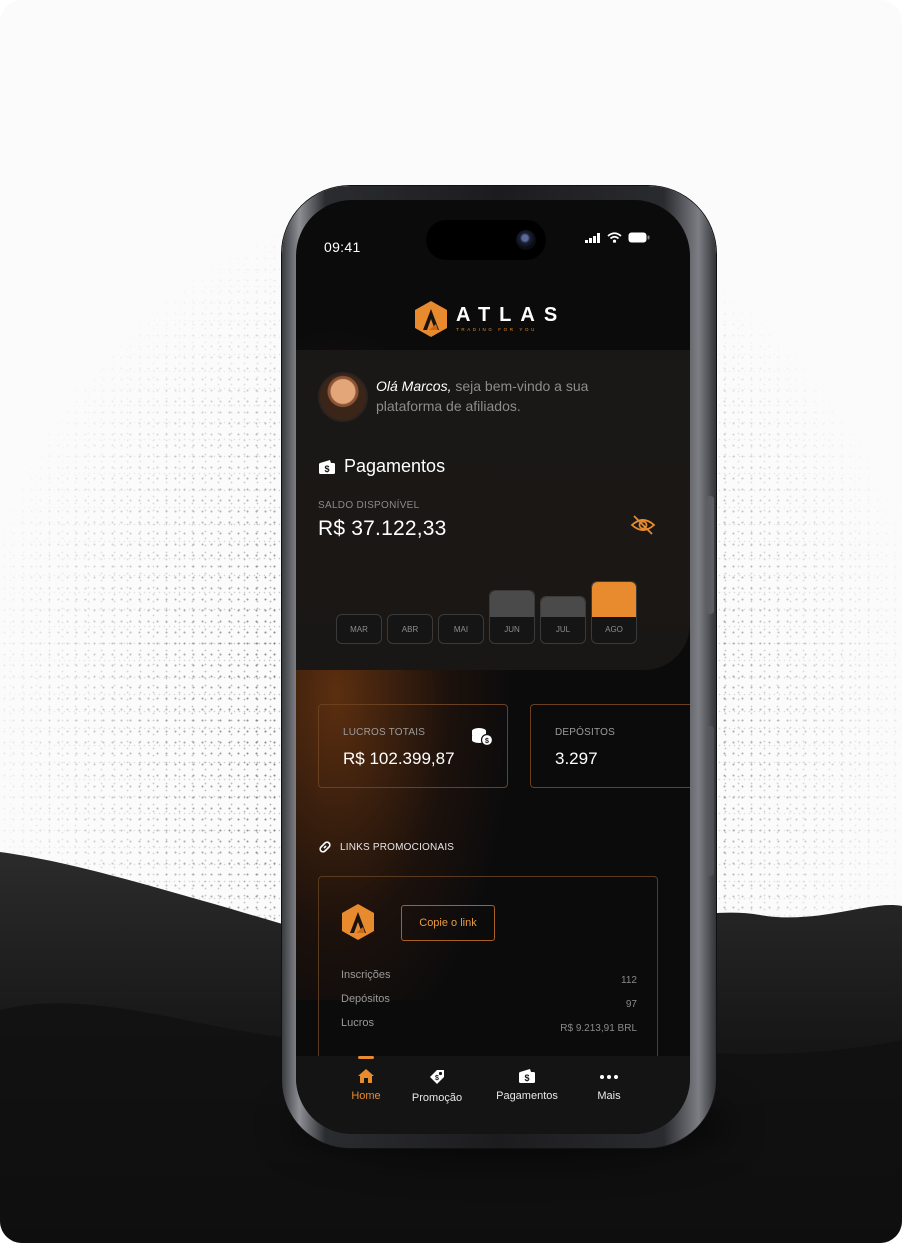 Image resolution: width=902 pixels, height=1243 pixels. What do you see at coordinates (496, 329) in the screenshot?
I see `brand-tagline: TRADING FOR YOU` at bounding box center [496, 329].